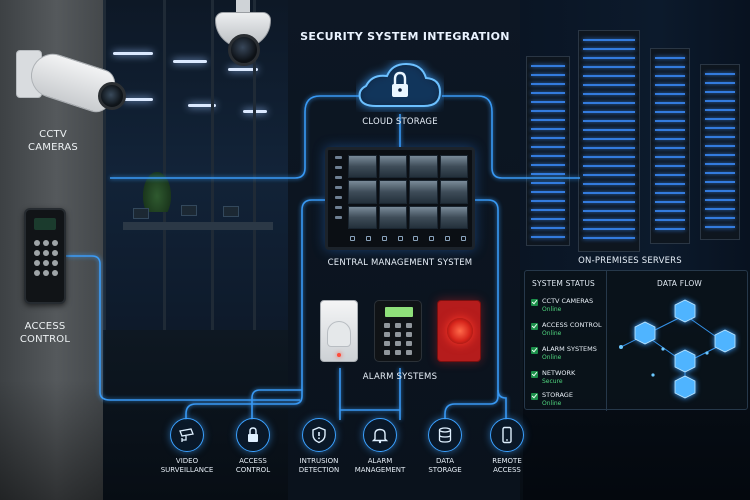 The width and height of the screenshot is (750, 500). Describe the element at coordinates (459, 331) in the screenshot. I see `alarm-siren` at that location.